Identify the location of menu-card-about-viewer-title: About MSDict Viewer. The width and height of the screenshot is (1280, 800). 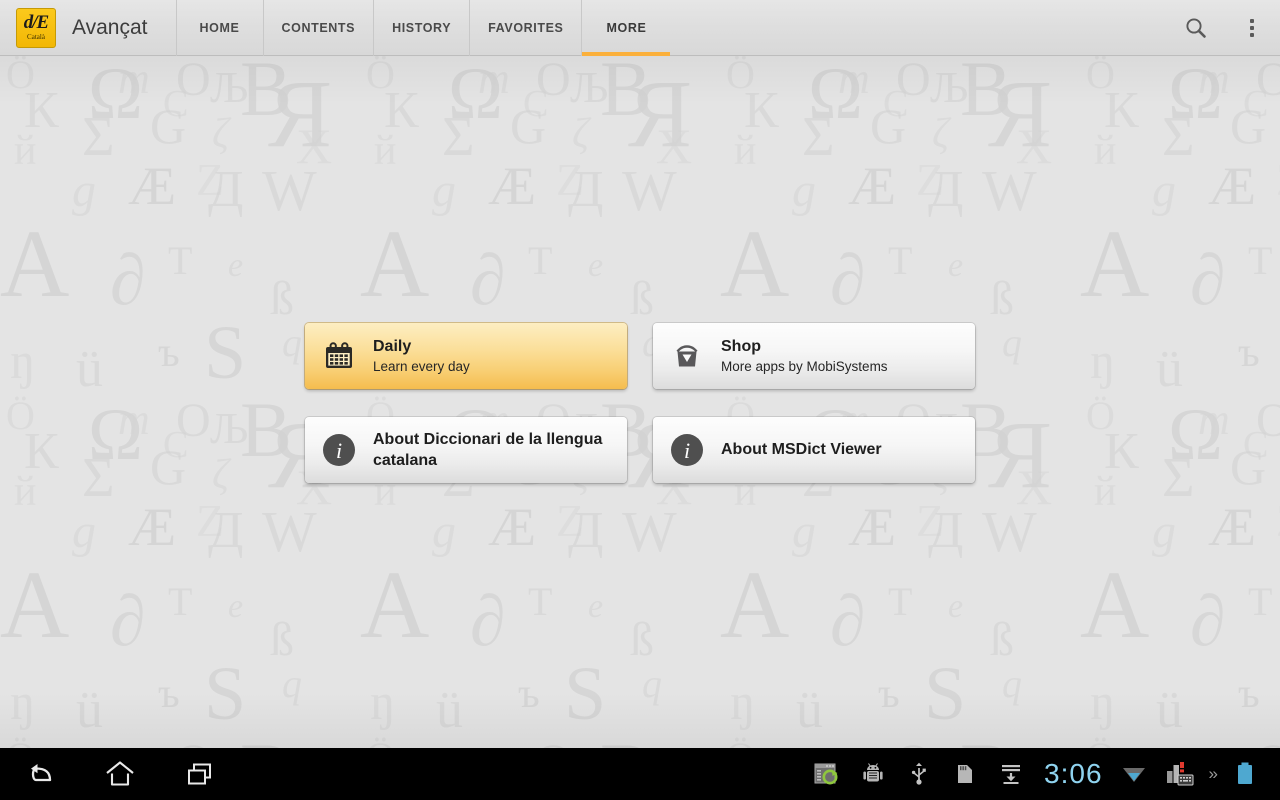
(801, 449).